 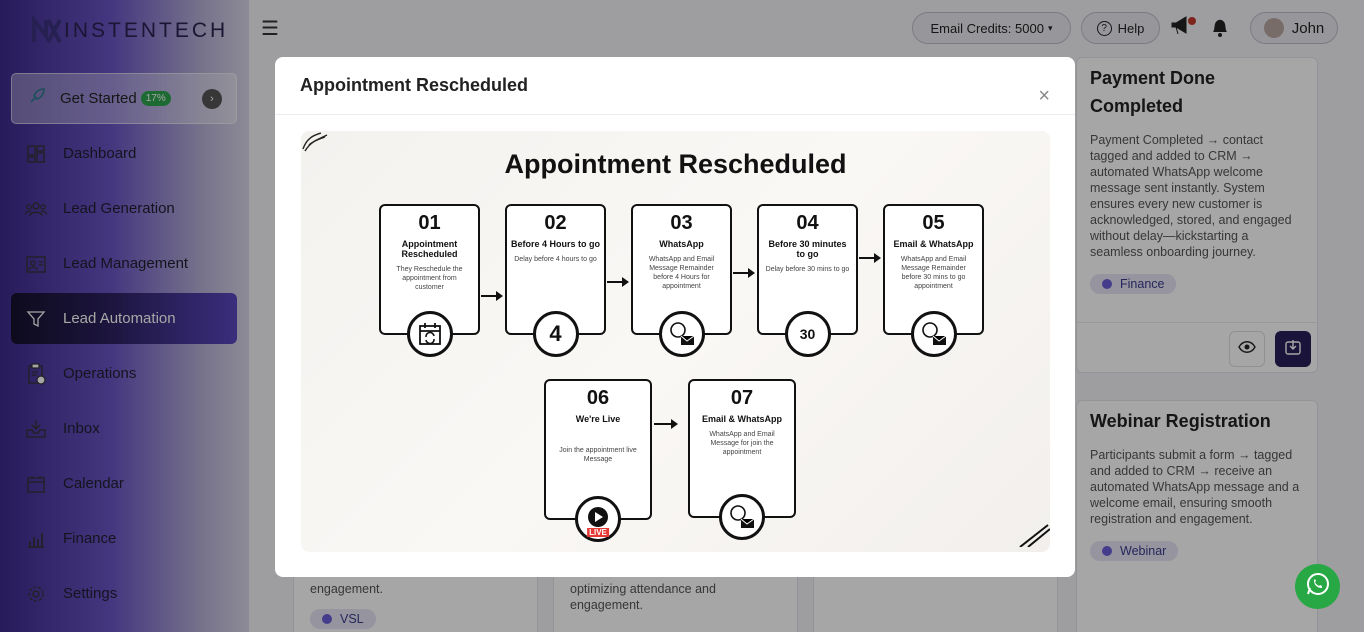 I want to click on step-number: 06, so click(x=598, y=398).